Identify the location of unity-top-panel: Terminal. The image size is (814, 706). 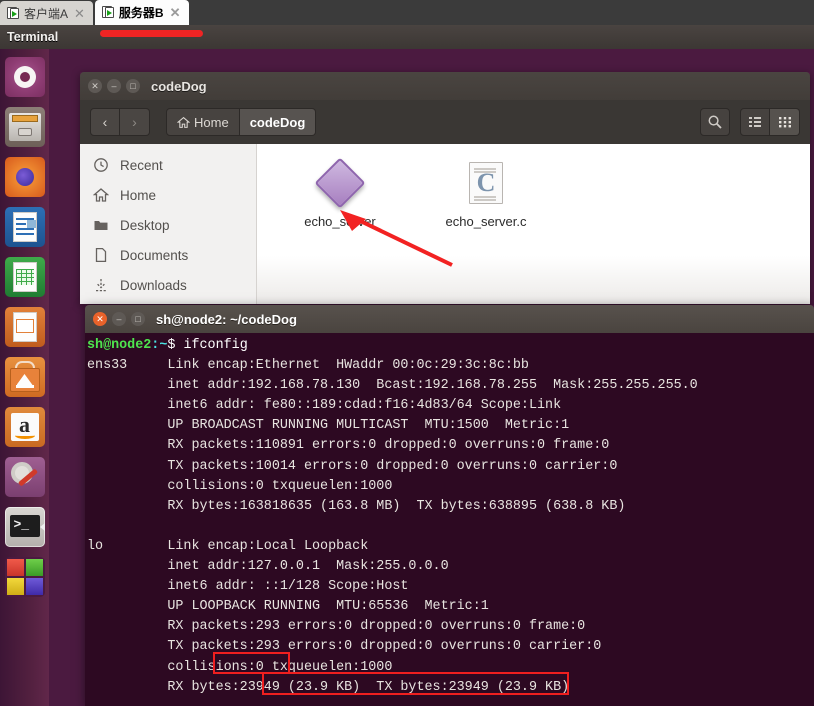
(407, 37).